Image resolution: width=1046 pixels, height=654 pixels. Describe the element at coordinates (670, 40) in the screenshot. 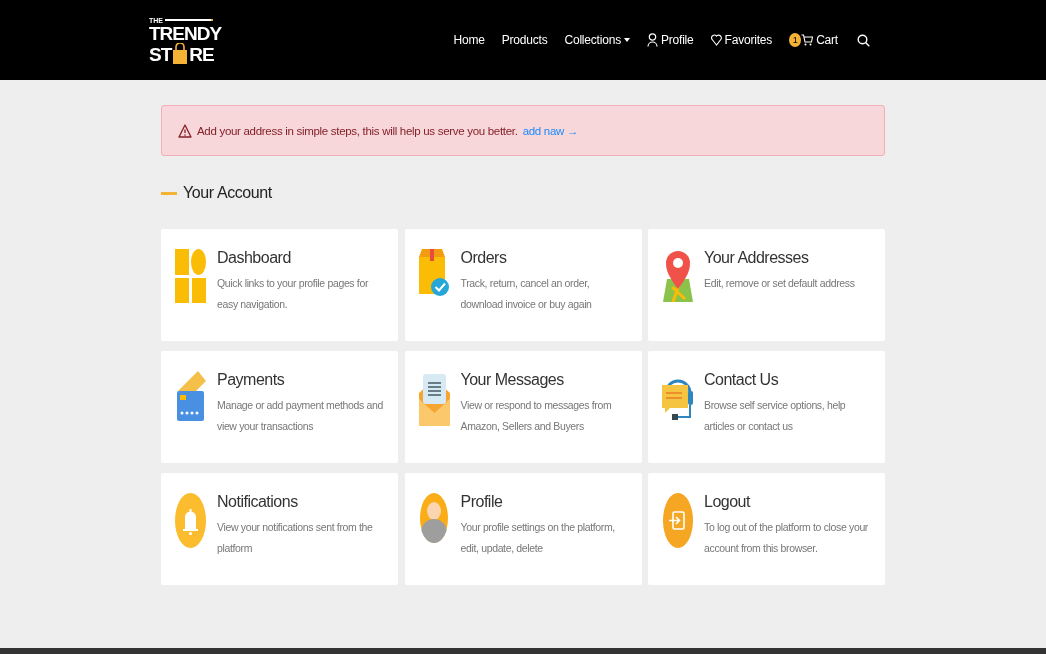

I see `nav-link: Profile` at that location.